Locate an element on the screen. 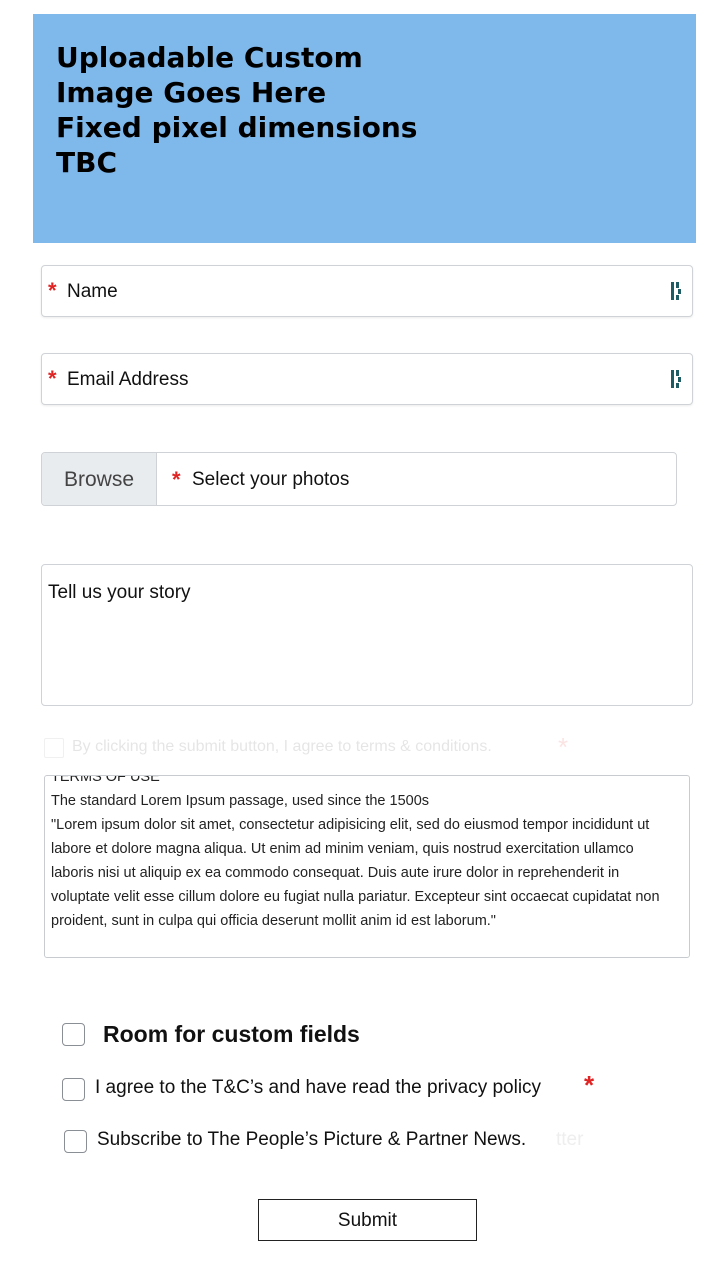 This screenshot has width=720, height=1280. email-field: * Email Address is located at coordinates (367, 379).